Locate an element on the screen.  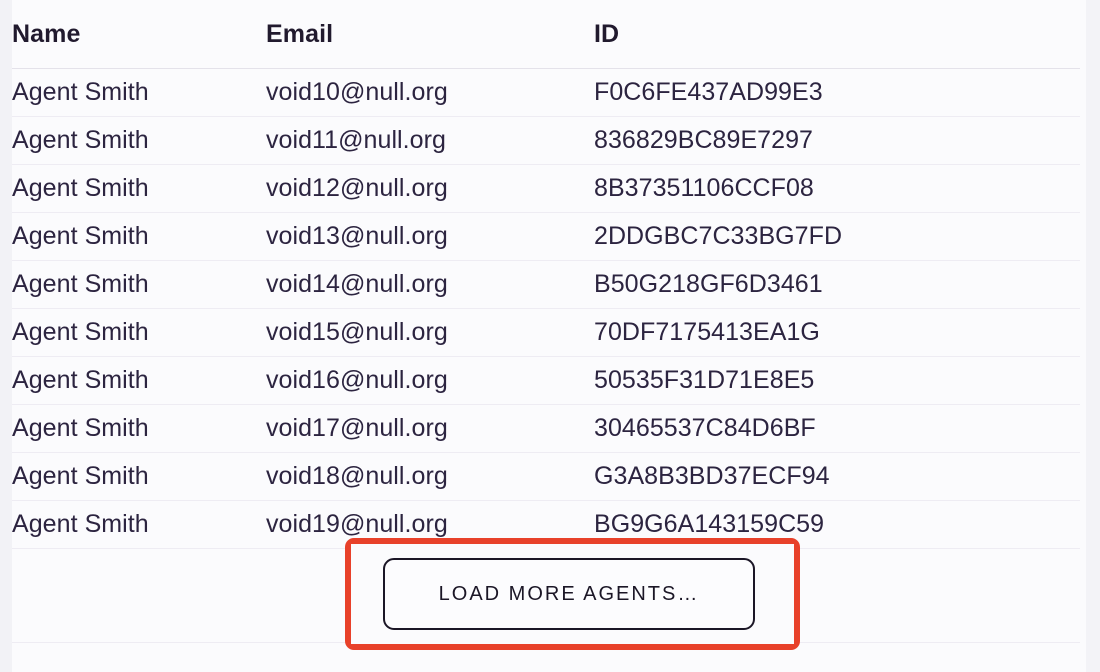
column-header-email: Email is located at coordinates (430, 34).